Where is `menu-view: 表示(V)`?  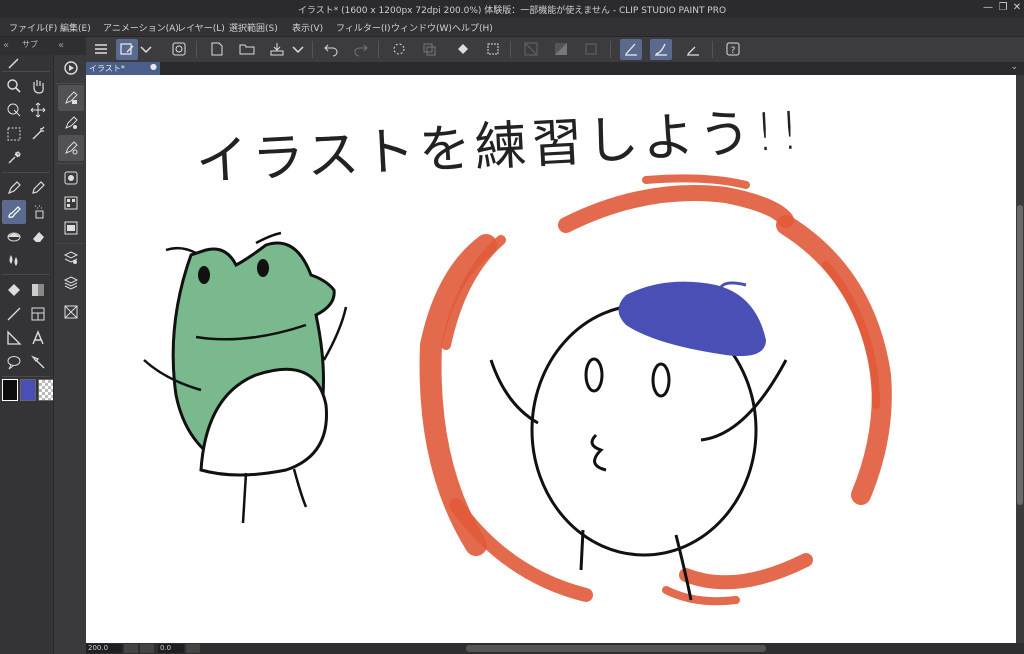
menu-view: 表示(V) is located at coordinates (307, 27).